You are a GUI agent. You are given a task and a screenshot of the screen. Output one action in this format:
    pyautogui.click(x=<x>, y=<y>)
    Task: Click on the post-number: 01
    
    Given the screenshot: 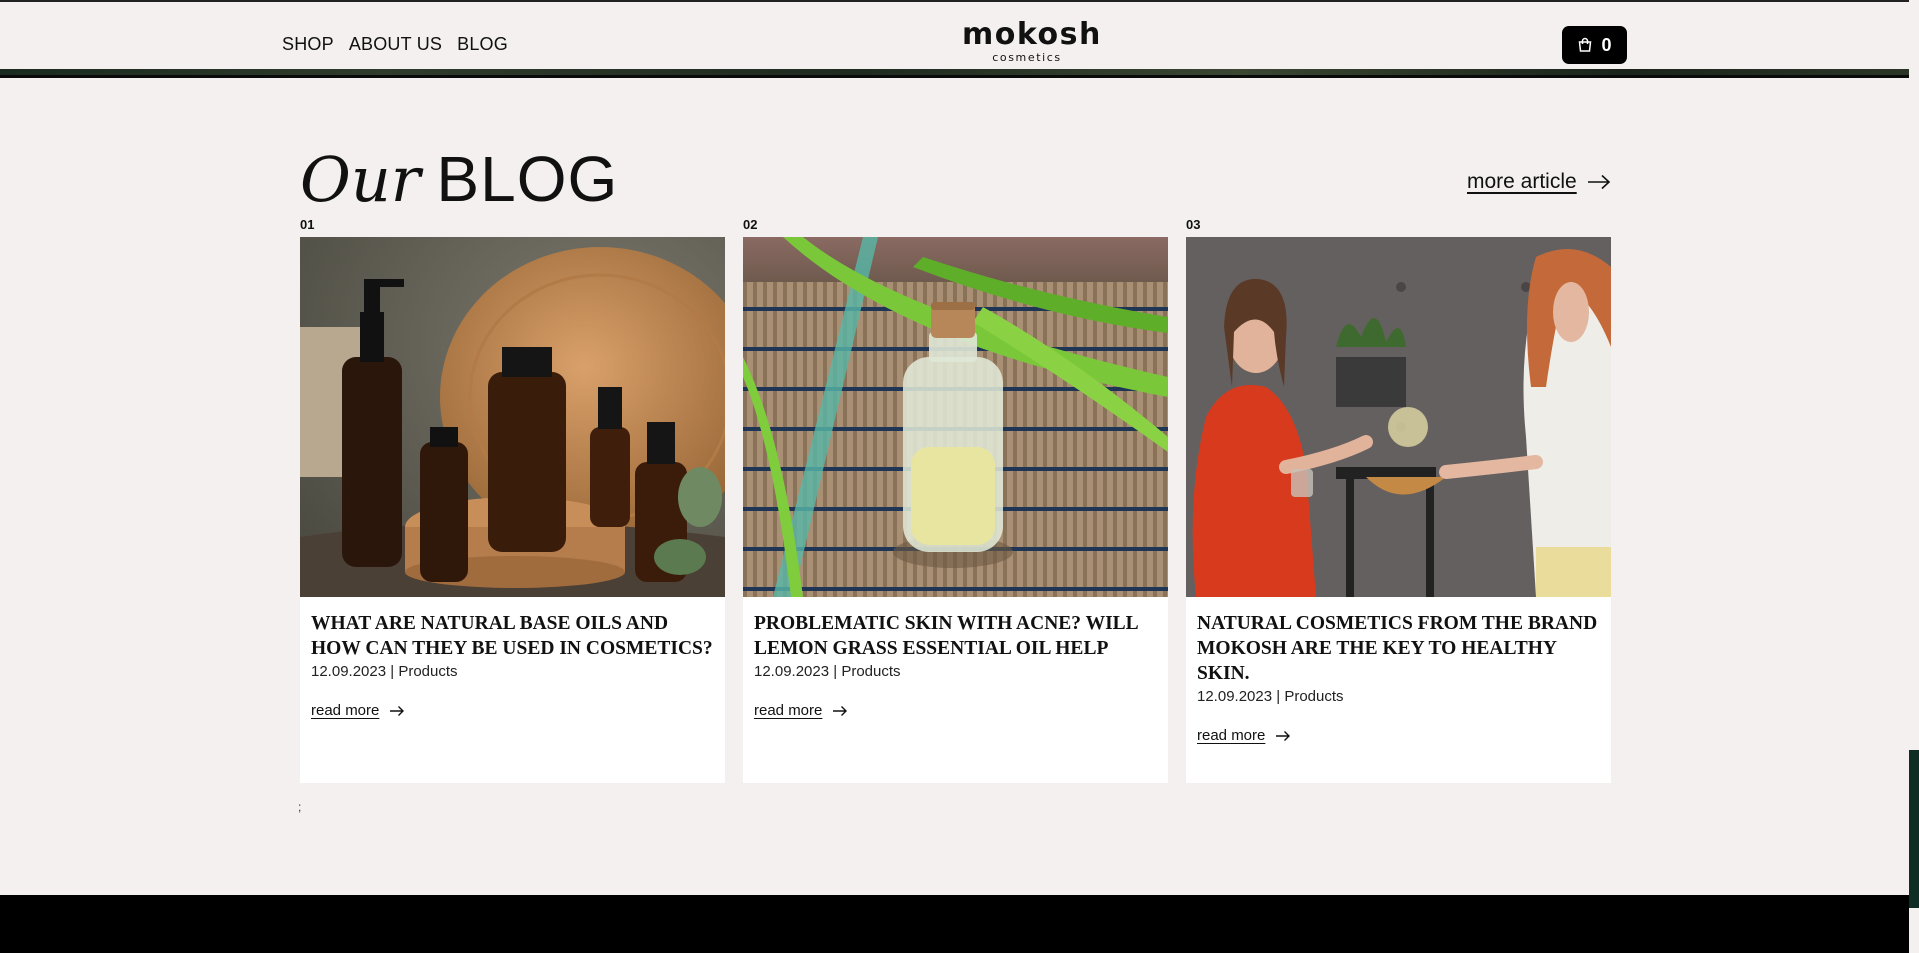 What is the action you would take?
    pyautogui.click(x=307, y=224)
    